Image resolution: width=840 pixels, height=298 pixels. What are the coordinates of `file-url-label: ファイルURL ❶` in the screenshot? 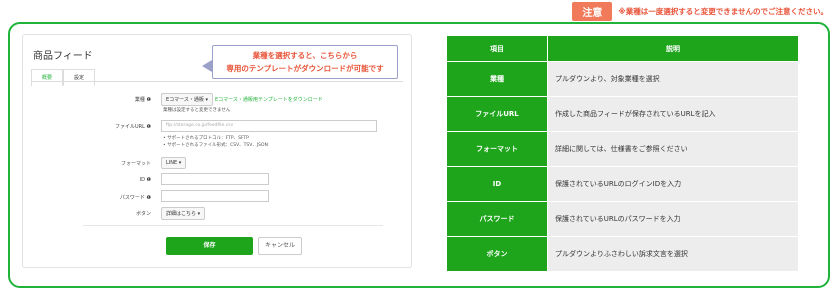 It's located at (133, 127).